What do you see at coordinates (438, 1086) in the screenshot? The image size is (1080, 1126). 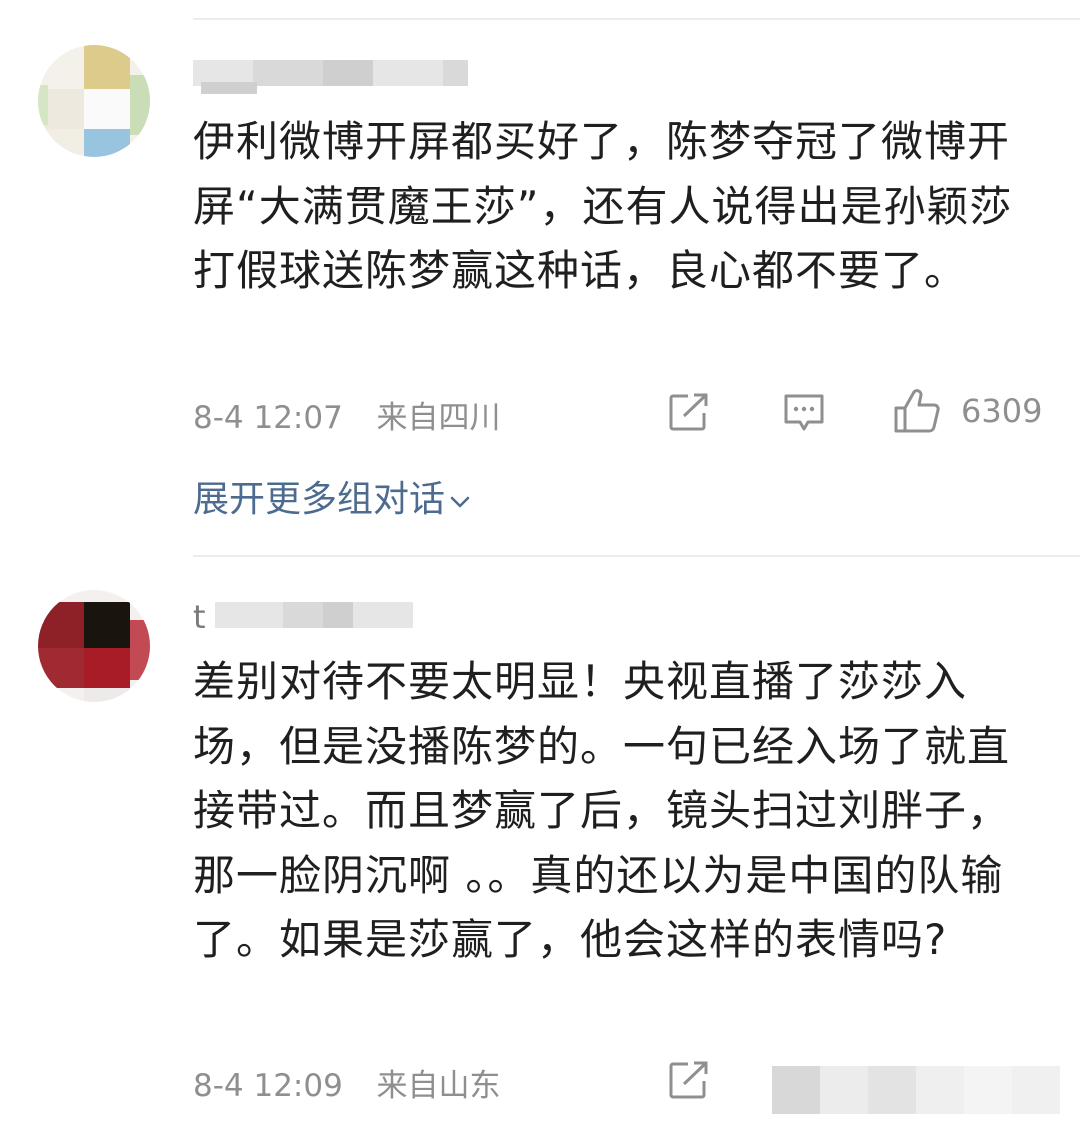 I see `comment-location: 来自山东` at bounding box center [438, 1086].